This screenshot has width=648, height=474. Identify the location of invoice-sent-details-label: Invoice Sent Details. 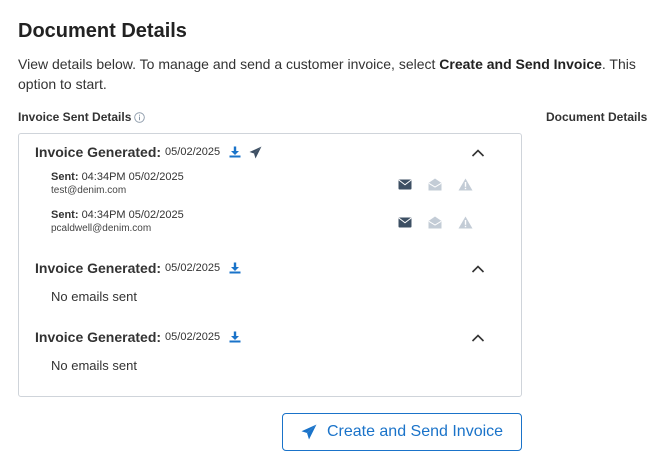
(82, 117).